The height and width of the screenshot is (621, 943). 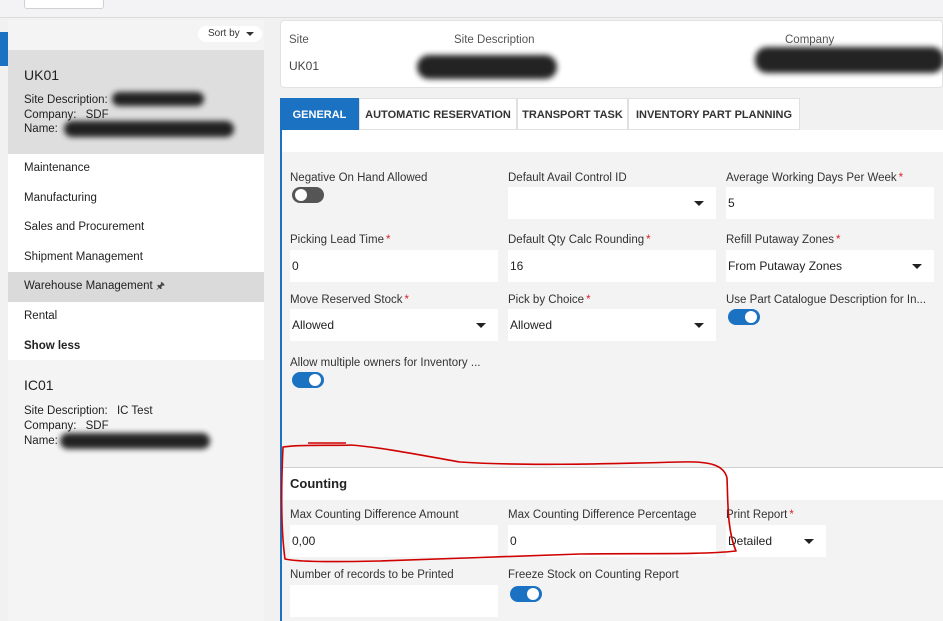 What do you see at coordinates (136, 198) in the screenshot?
I see `menu-item-manufacturing: Manufacturing` at bounding box center [136, 198].